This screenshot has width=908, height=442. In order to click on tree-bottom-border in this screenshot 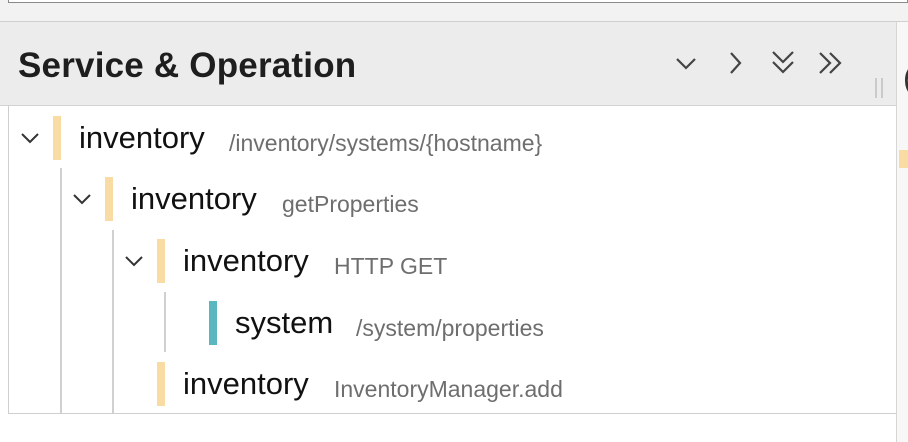, I will do `click(452, 413)`.